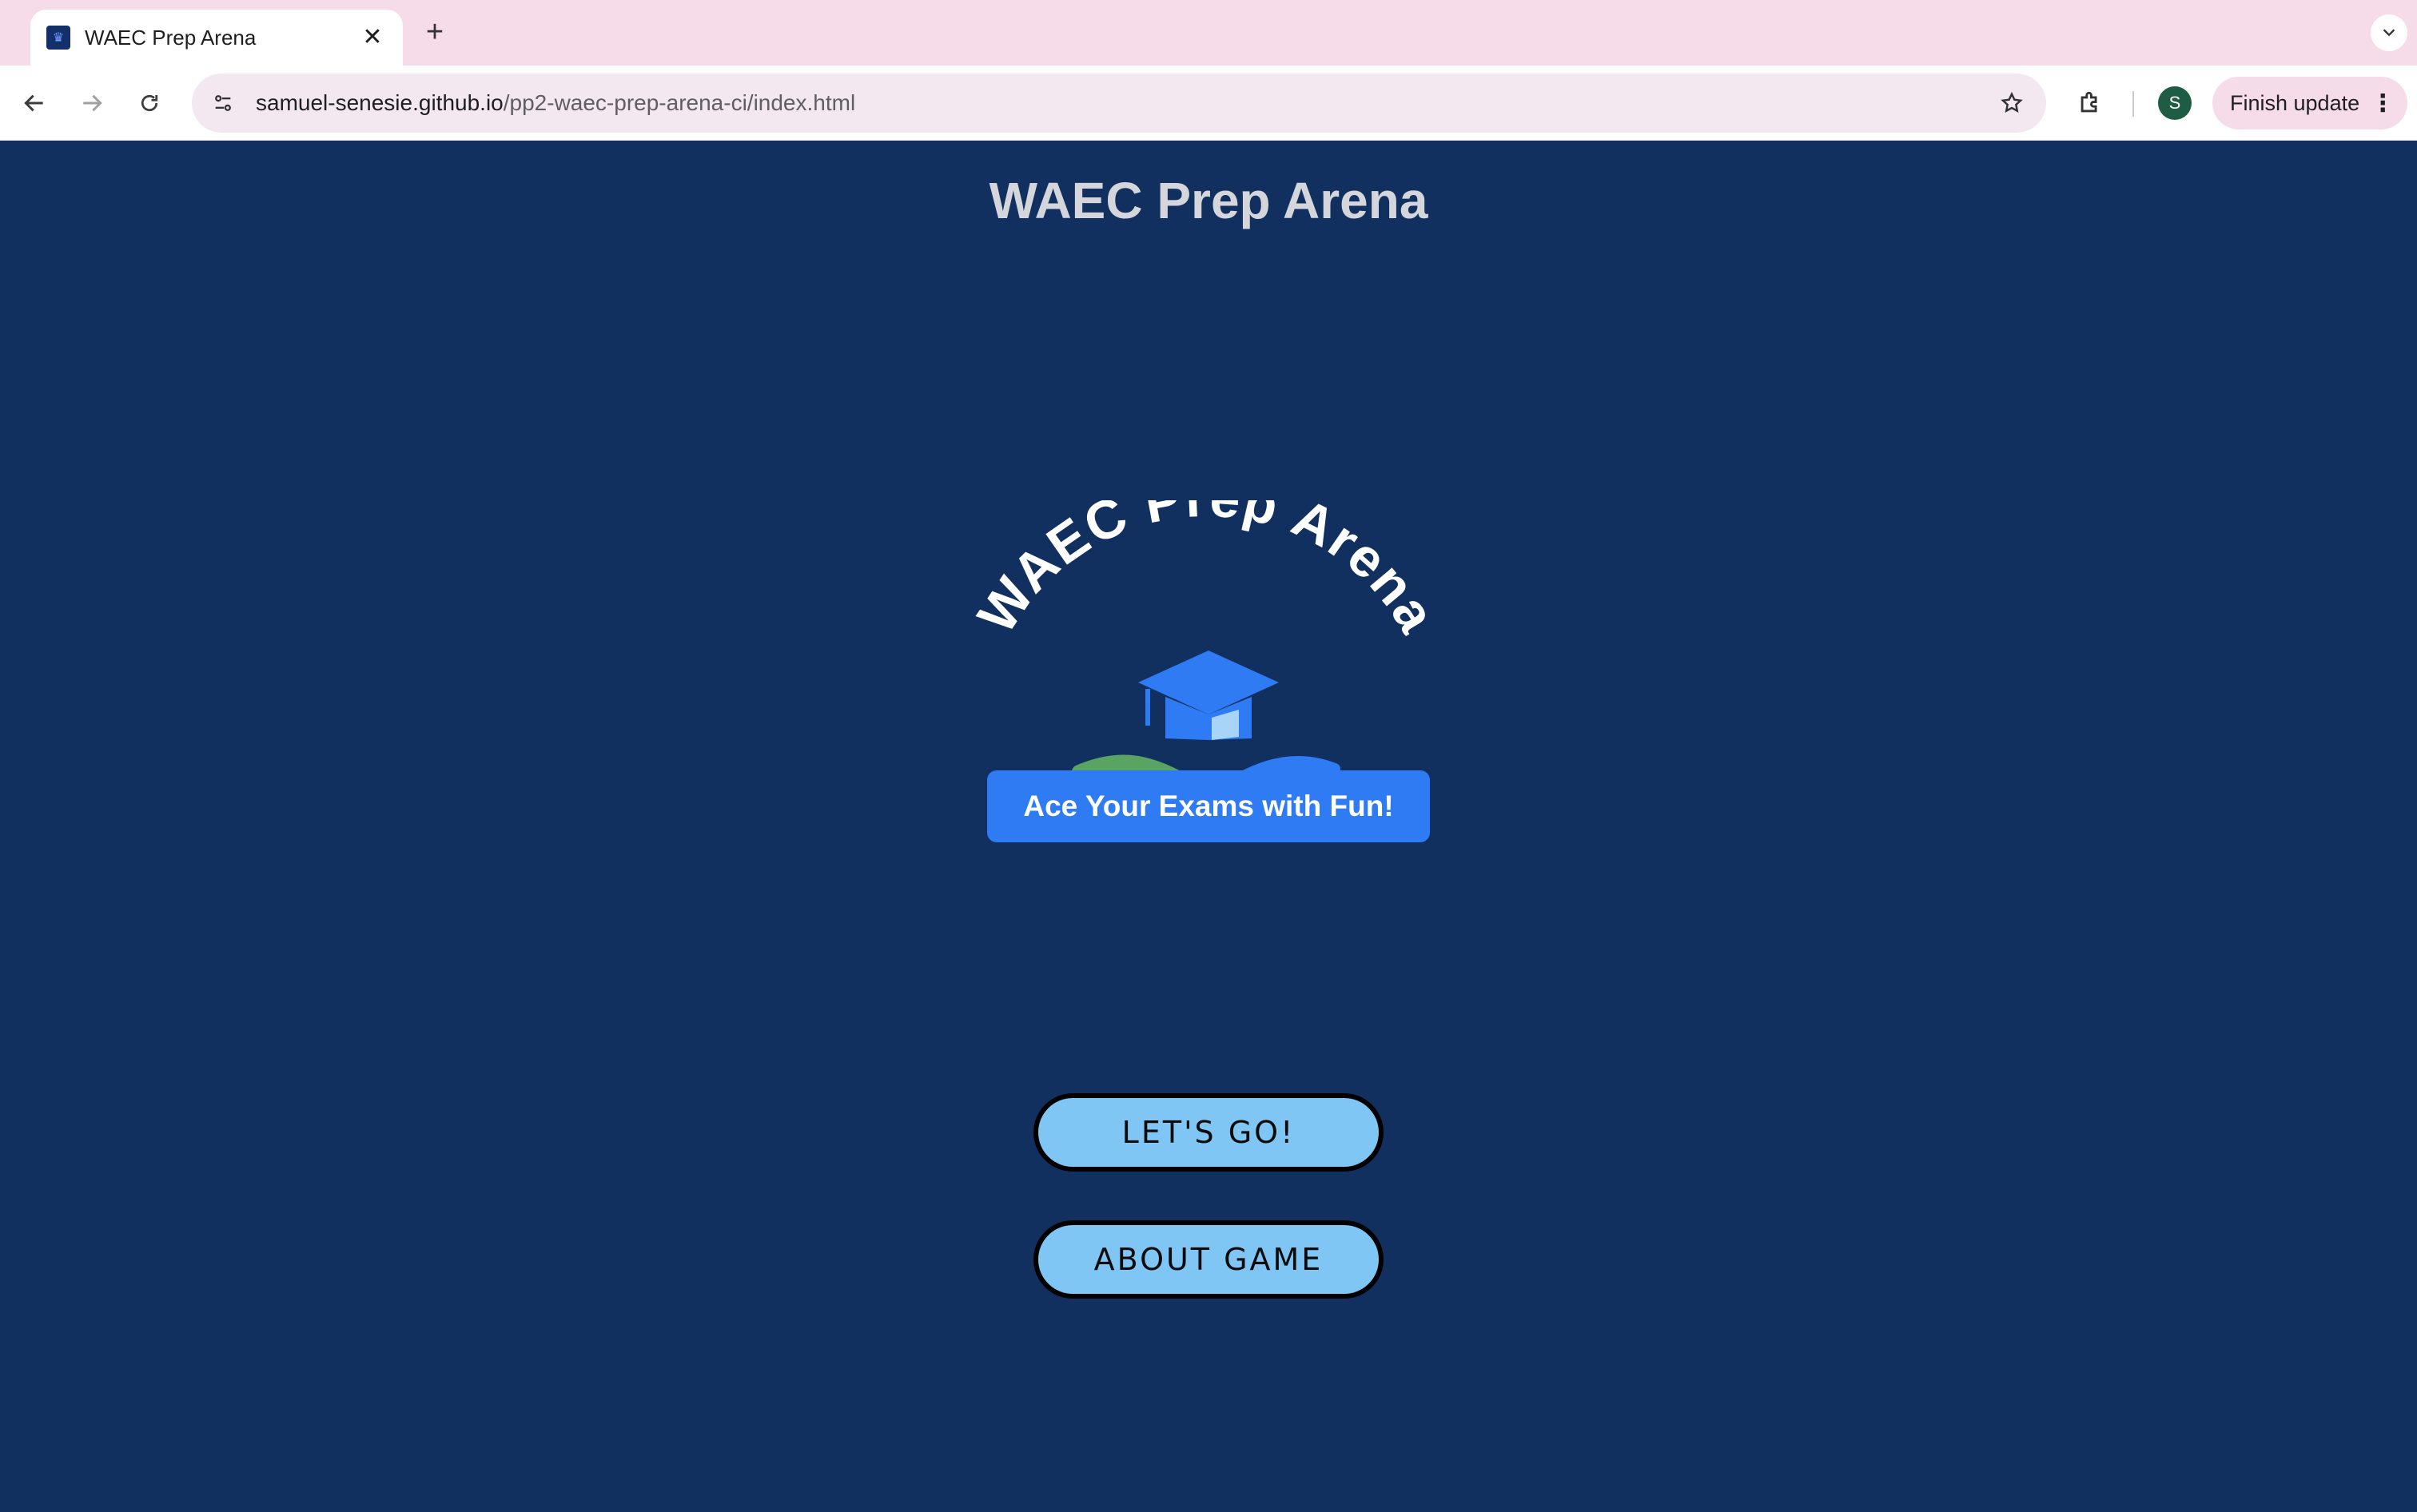  What do you see at coordinates (1208, 200) in the screenshot?
I see `page-title: WAEC Prep Arena` at bounding box center [1208, 200].